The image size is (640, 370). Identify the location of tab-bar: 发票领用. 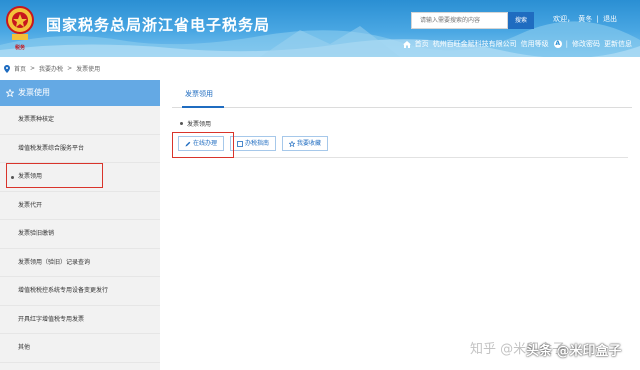
(402, 94).